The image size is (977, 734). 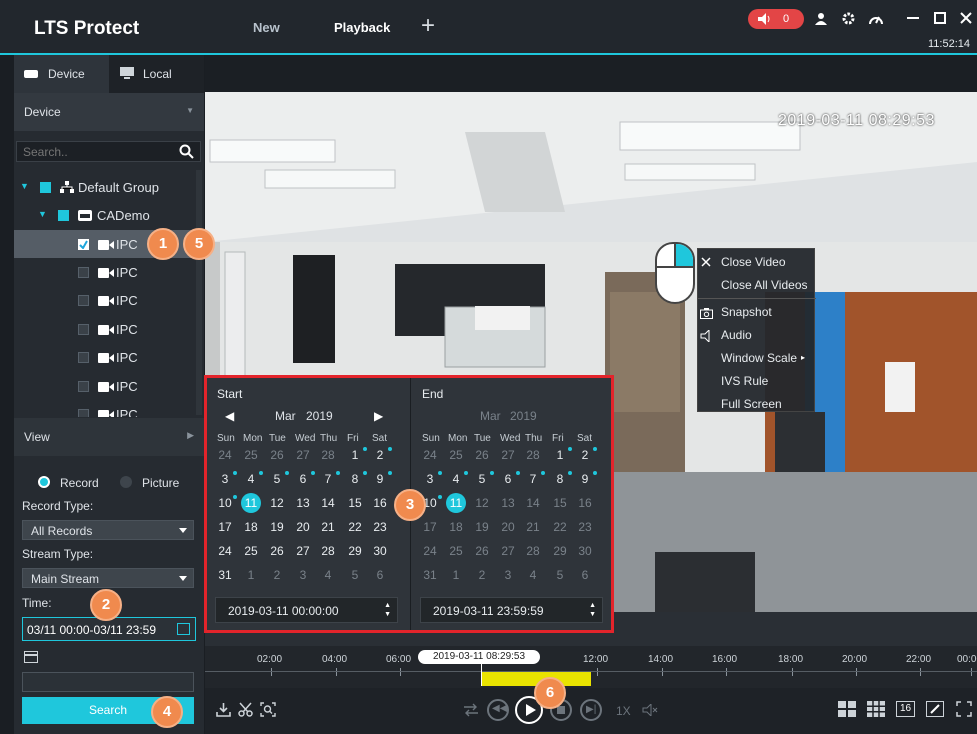 I want to click on checkbox-checked, so click(x=83, y=244).